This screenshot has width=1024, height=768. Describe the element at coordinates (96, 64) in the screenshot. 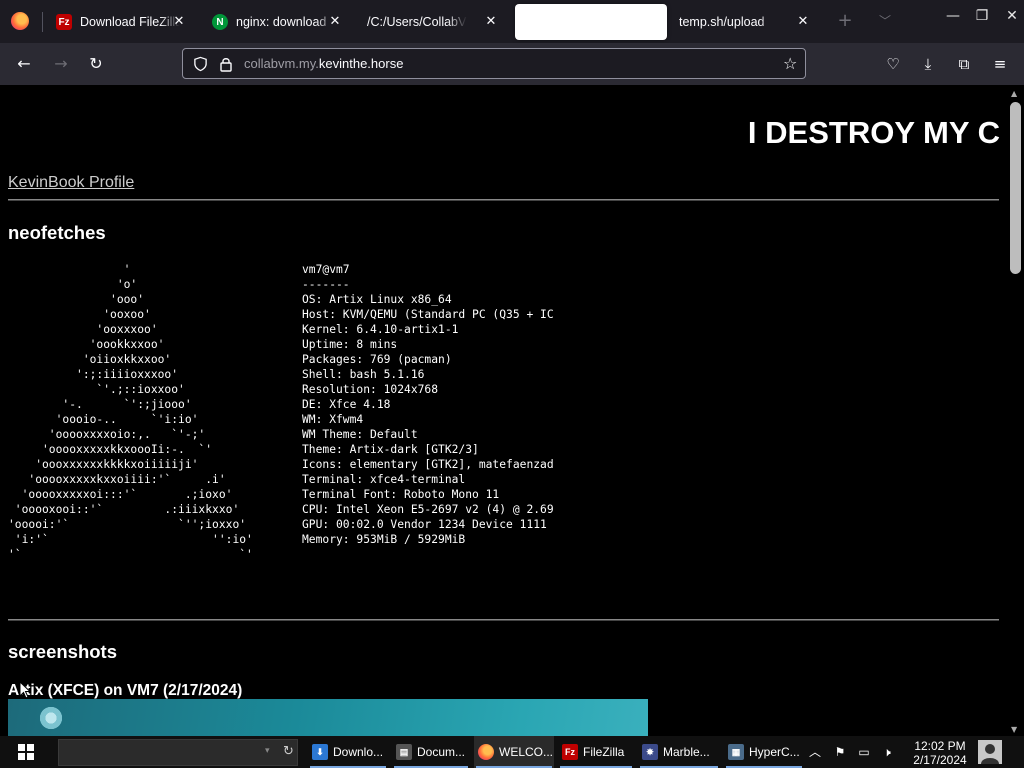

I see `reload-icon: ↻` at that location.